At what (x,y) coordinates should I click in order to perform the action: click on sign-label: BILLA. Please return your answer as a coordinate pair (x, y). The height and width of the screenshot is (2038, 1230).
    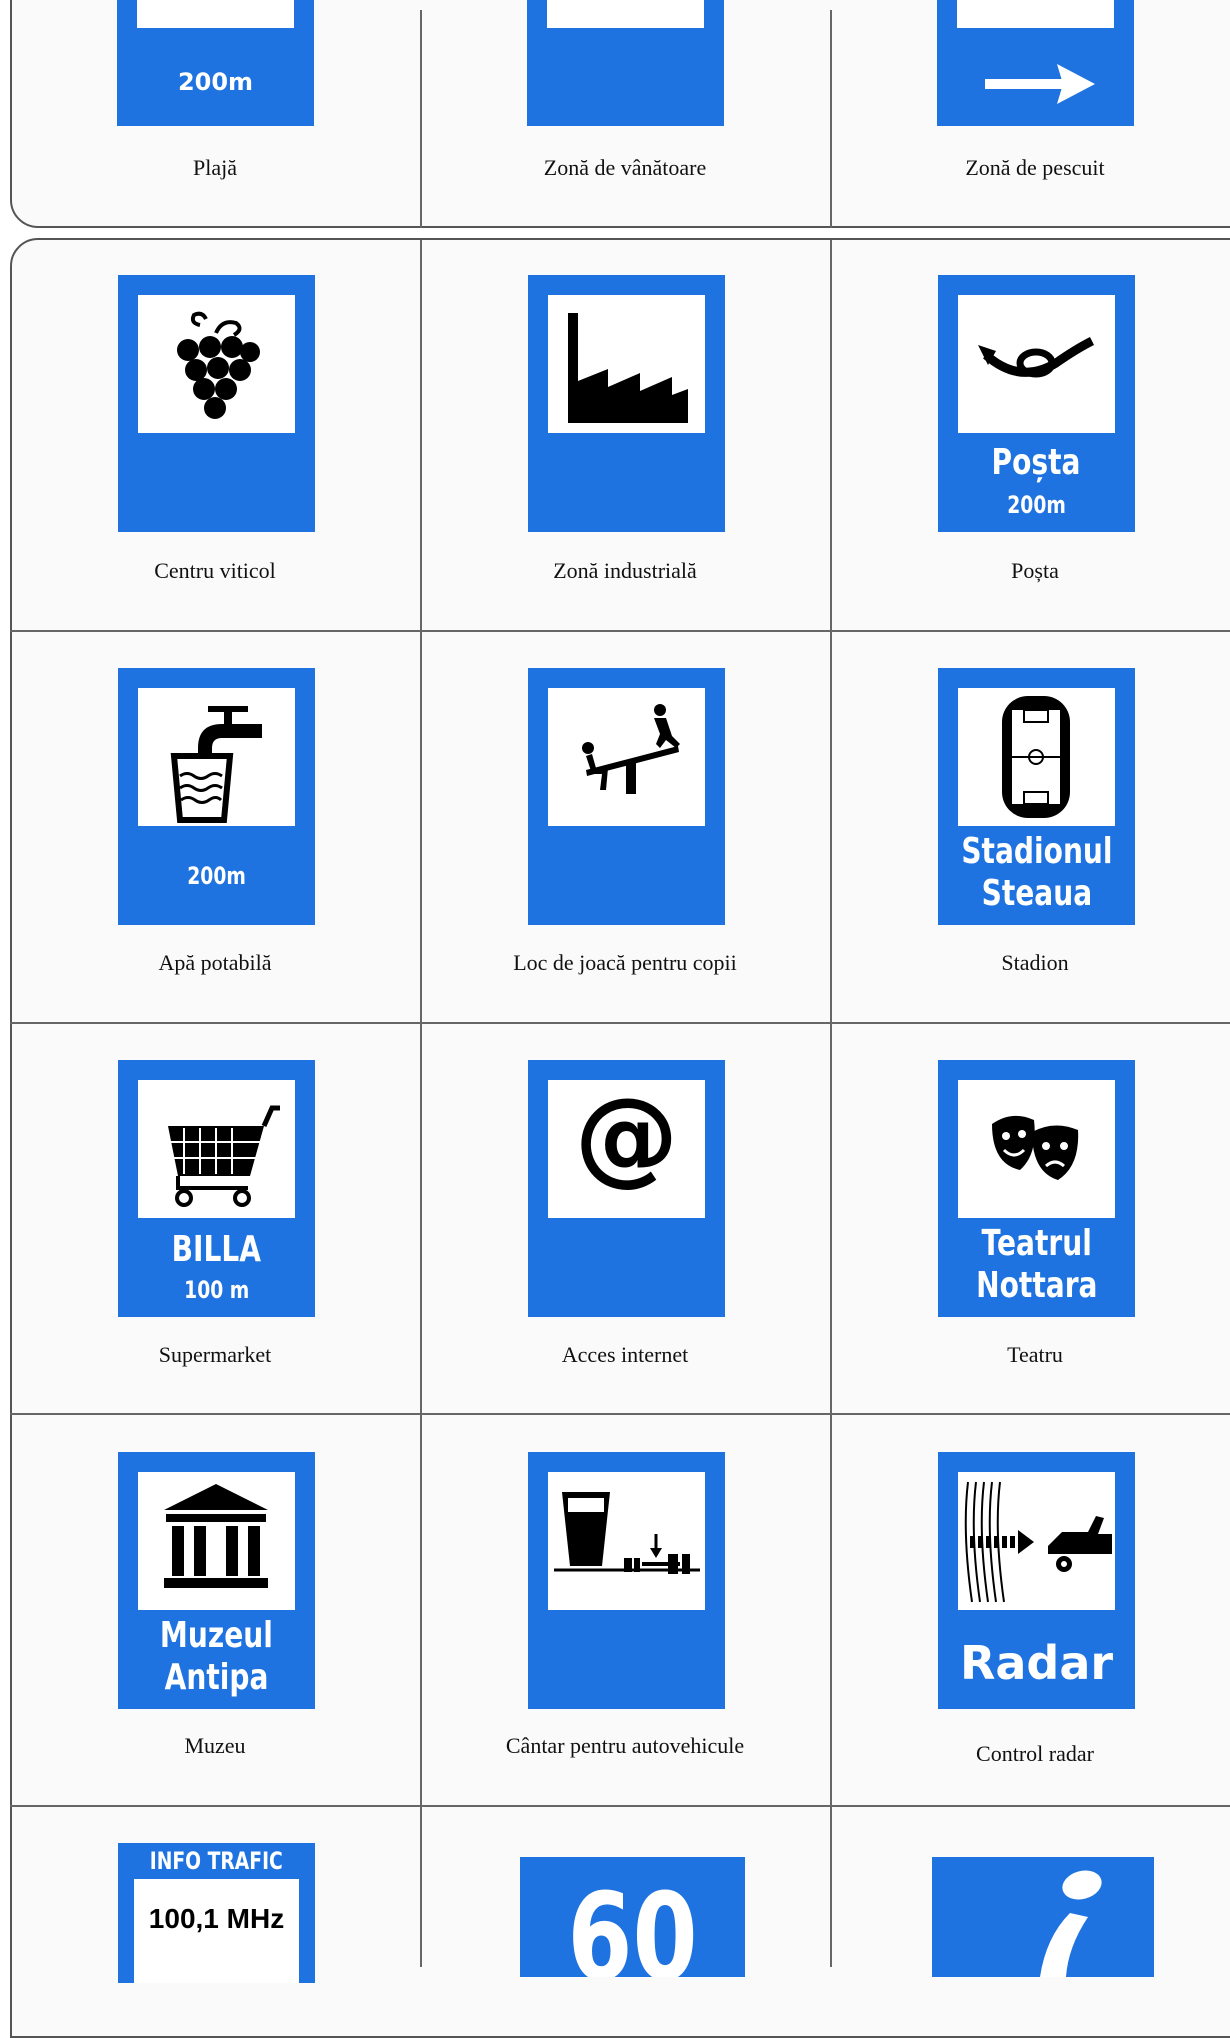
    Looking at the image, I should click on (216, 1249).